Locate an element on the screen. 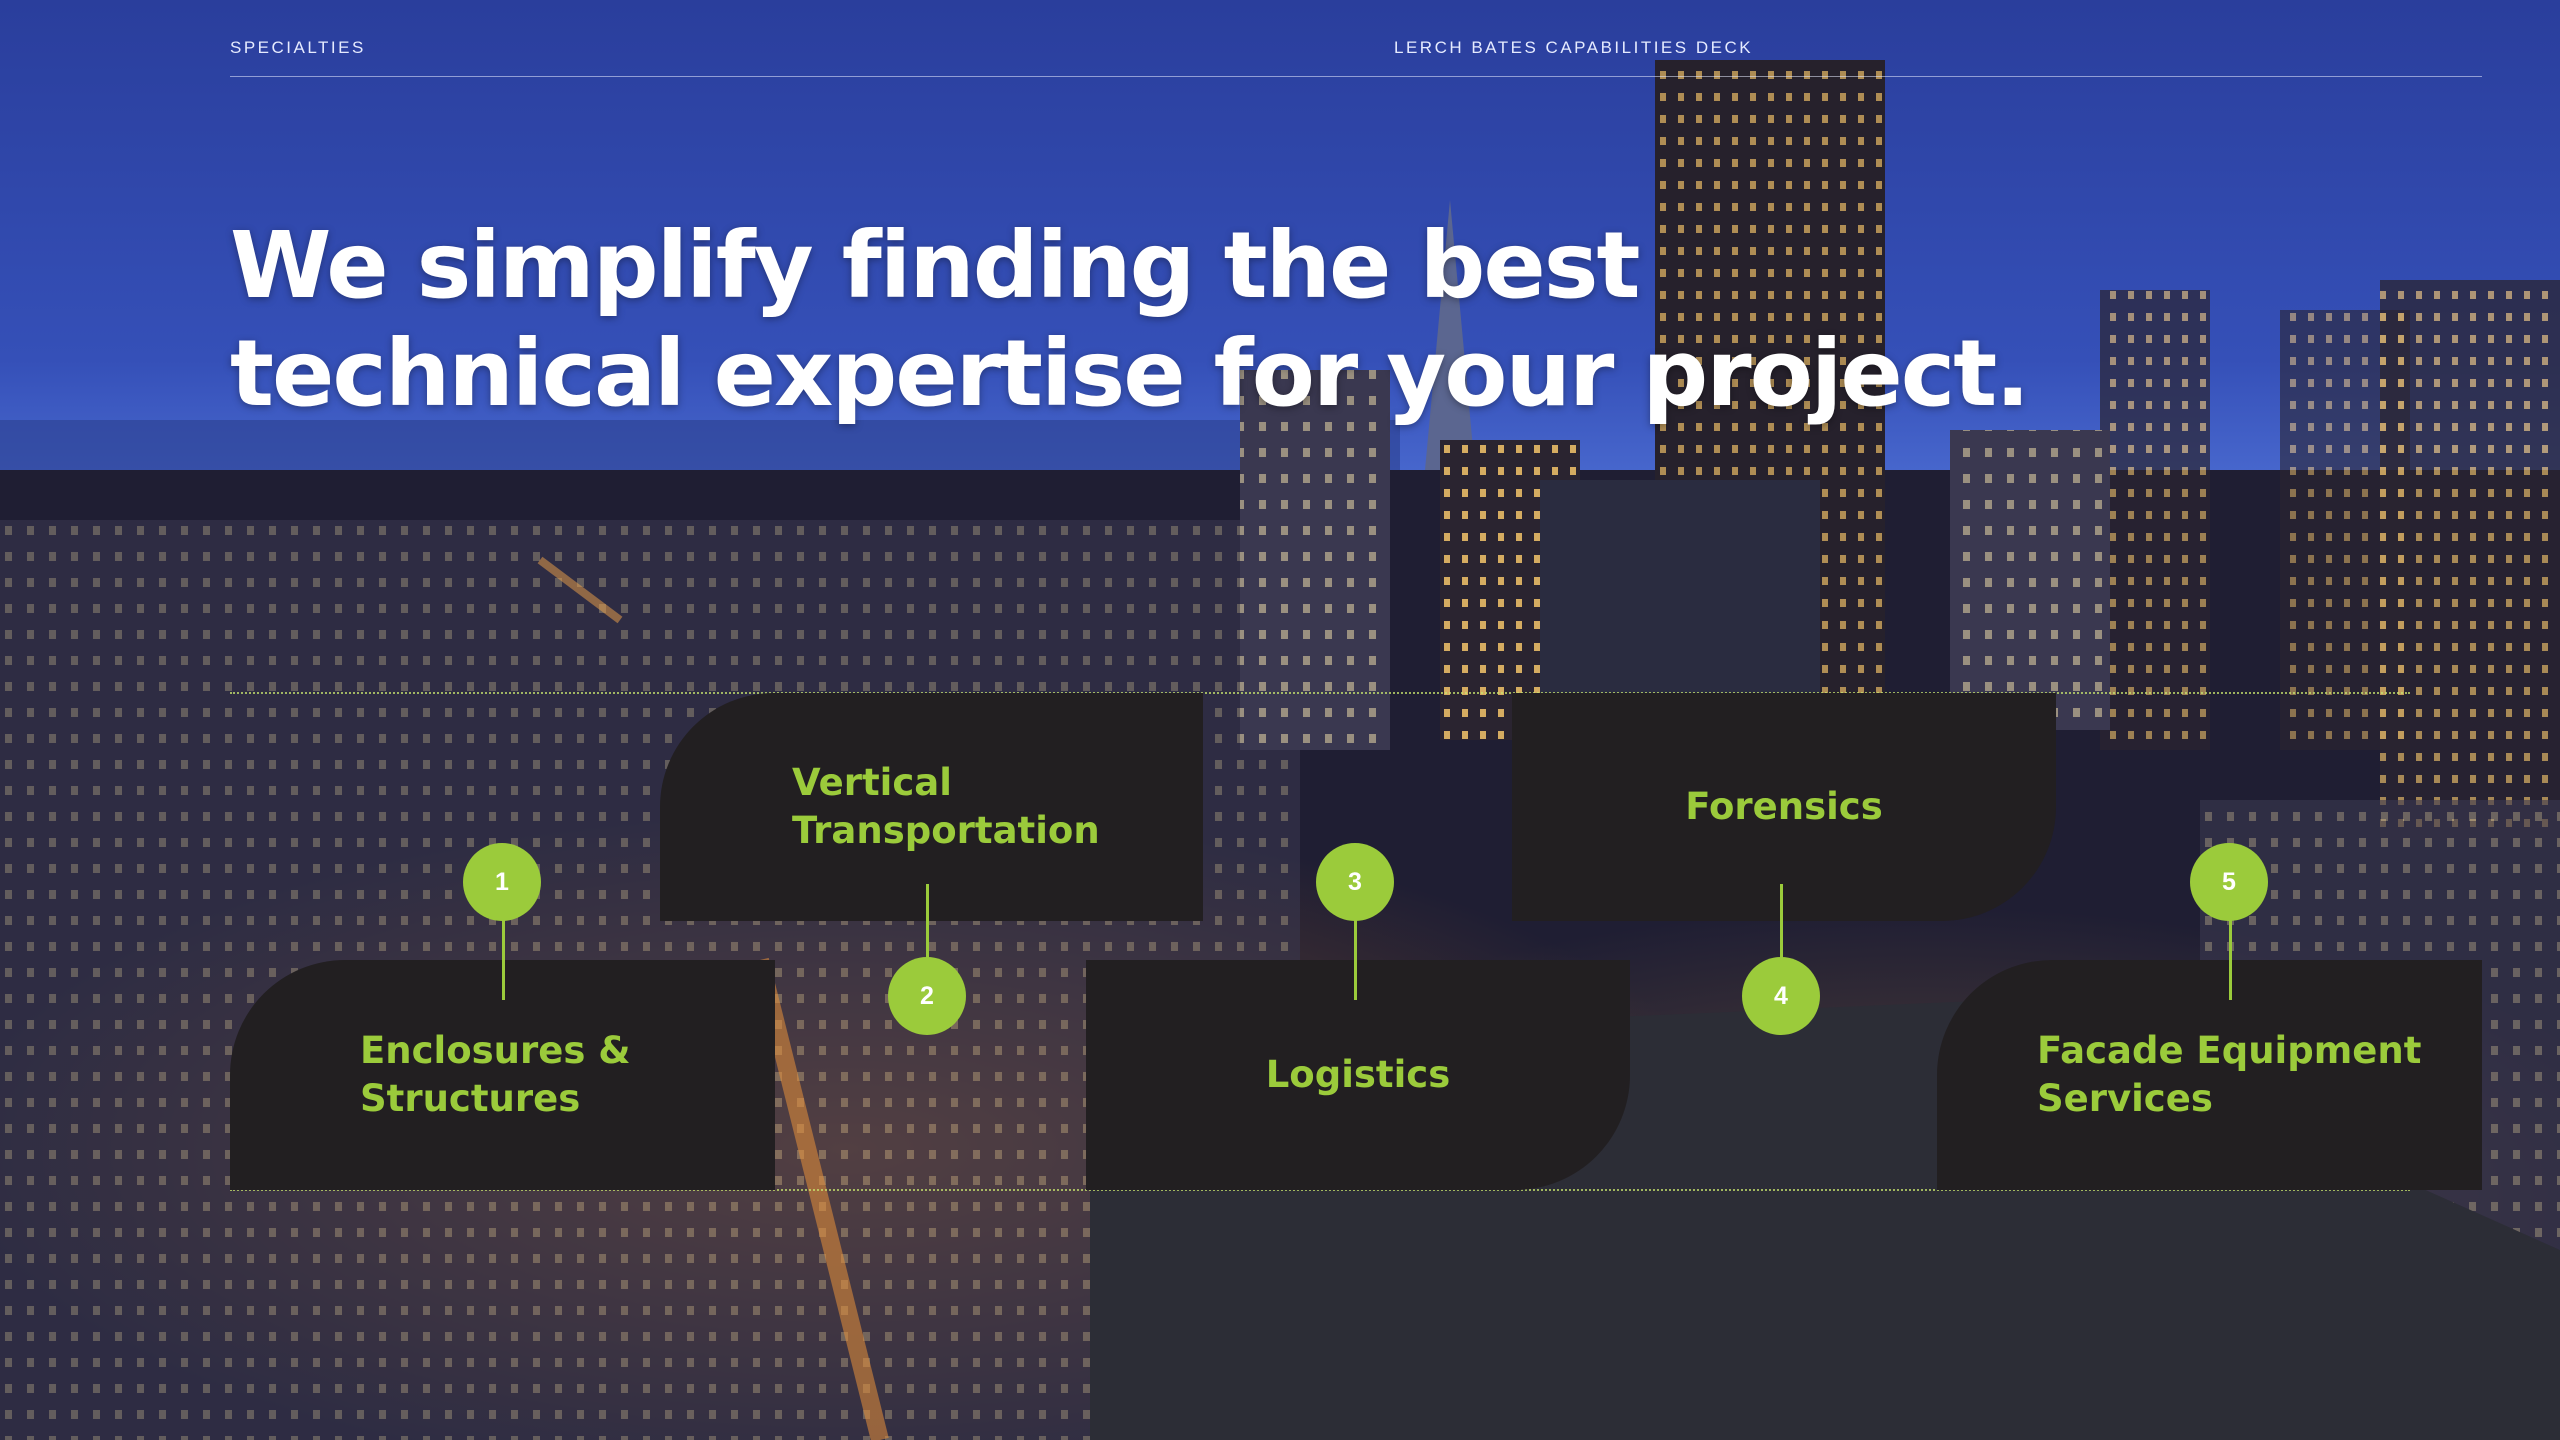 The height and width of the screenshot is (1440, 2560). deck-title: LERCH BATES CAPABILITIES DECK is located at coordinates (1574, 47).